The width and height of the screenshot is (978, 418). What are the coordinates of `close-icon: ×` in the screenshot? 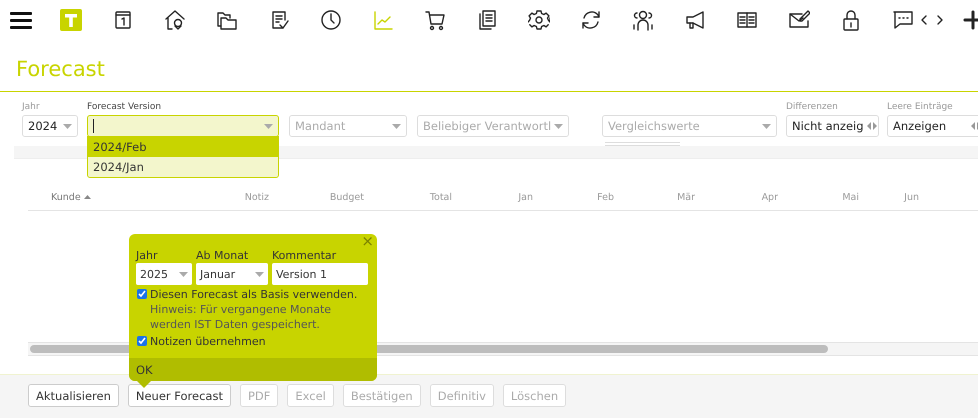 It's located at (367, 241).